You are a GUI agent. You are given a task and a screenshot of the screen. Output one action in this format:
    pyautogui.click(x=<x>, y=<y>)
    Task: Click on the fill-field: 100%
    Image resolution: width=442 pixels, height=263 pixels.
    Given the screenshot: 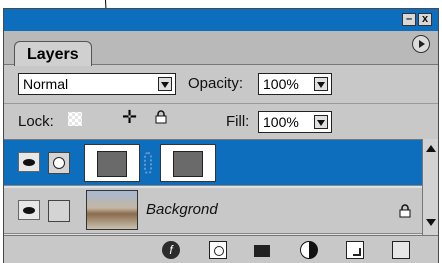 What is the action you would take?
    pyautogui.click(x=295, y=122)
    